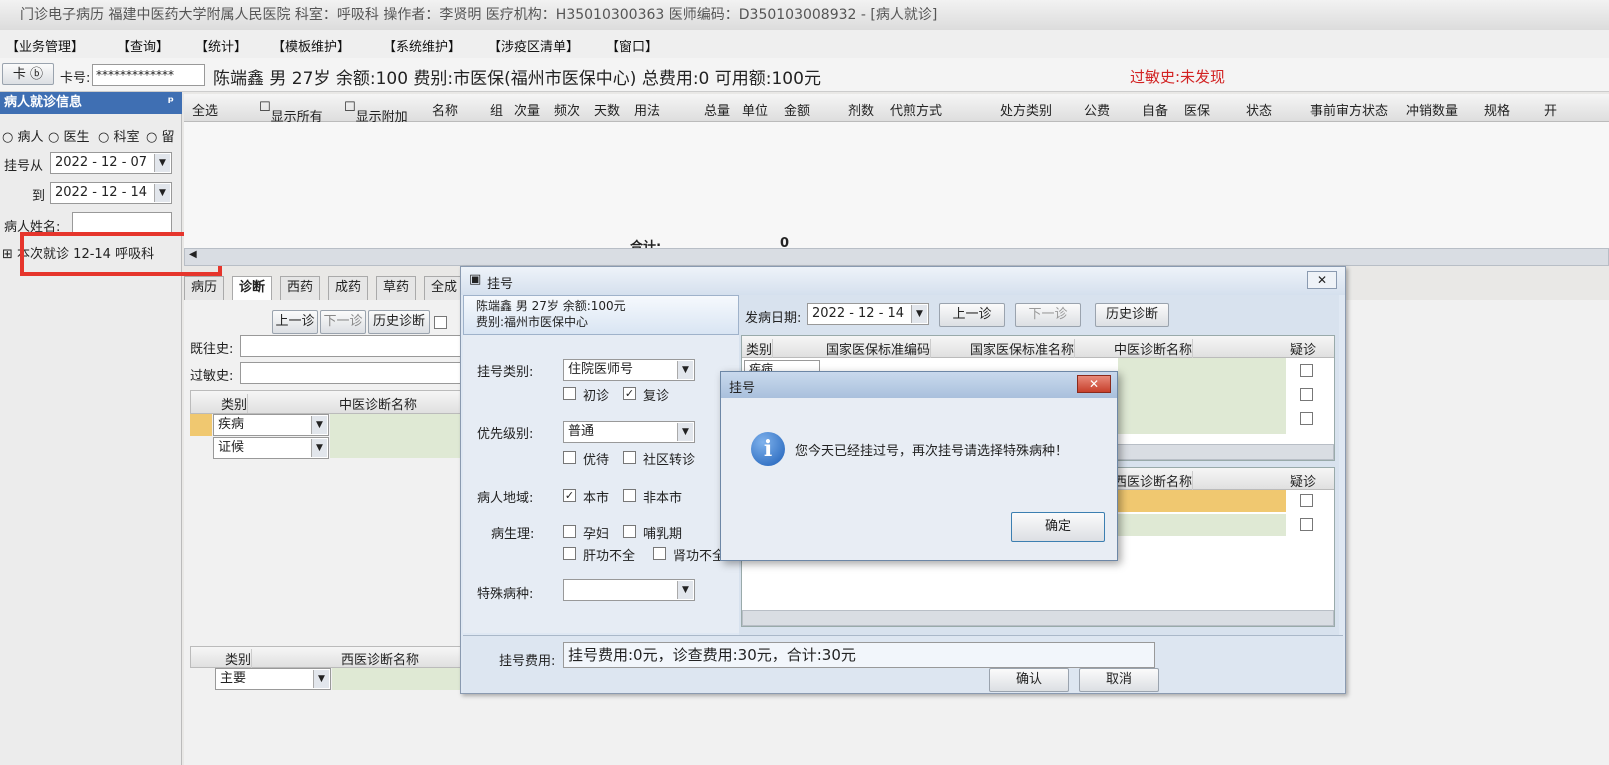 This screenshot has height=765, width=1609. Describe the element at coordinates (380, 660) in the screenshot. I see `wm-col-name: 西医诊断名称` at that location.